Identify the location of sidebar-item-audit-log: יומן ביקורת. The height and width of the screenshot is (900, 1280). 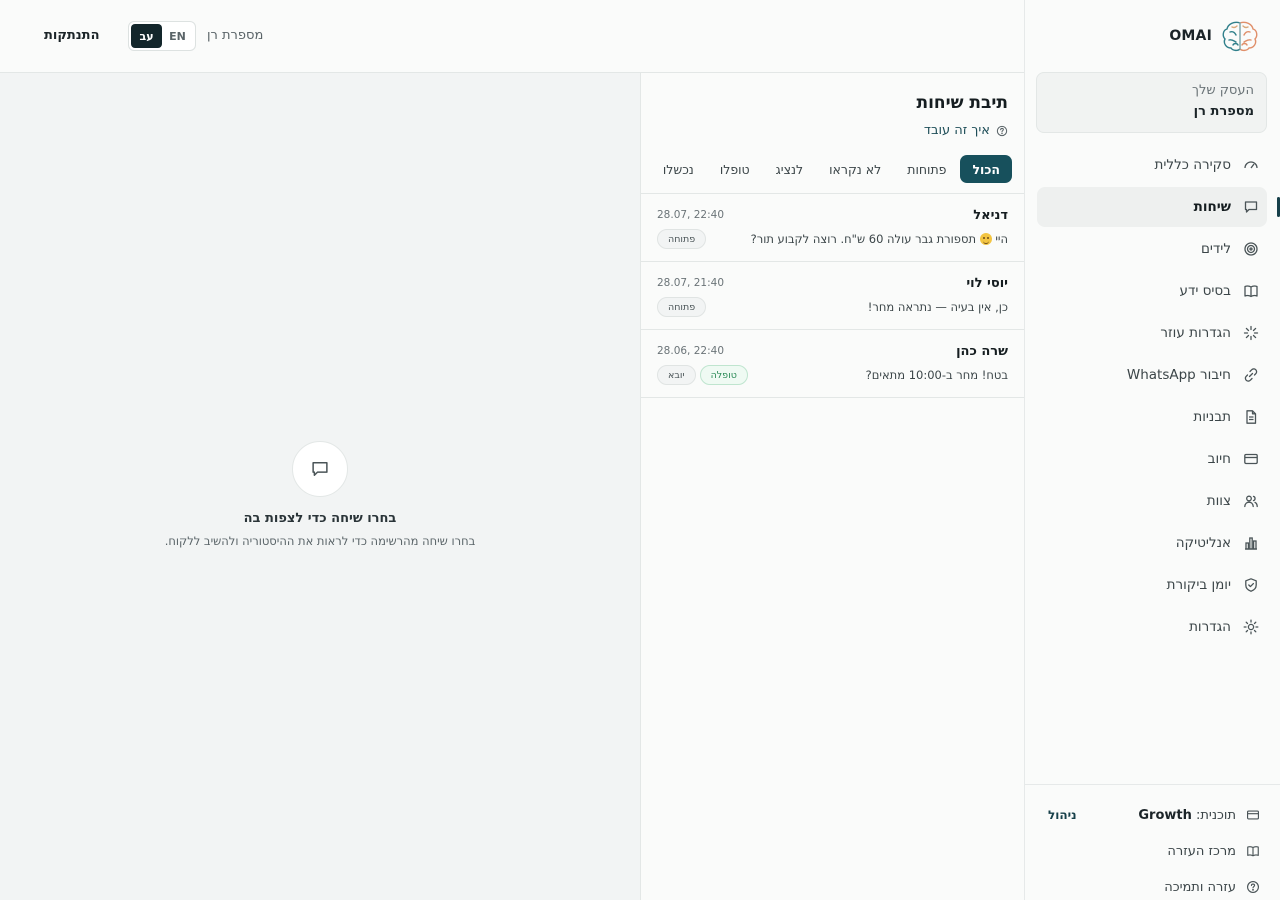
(1152, 585).